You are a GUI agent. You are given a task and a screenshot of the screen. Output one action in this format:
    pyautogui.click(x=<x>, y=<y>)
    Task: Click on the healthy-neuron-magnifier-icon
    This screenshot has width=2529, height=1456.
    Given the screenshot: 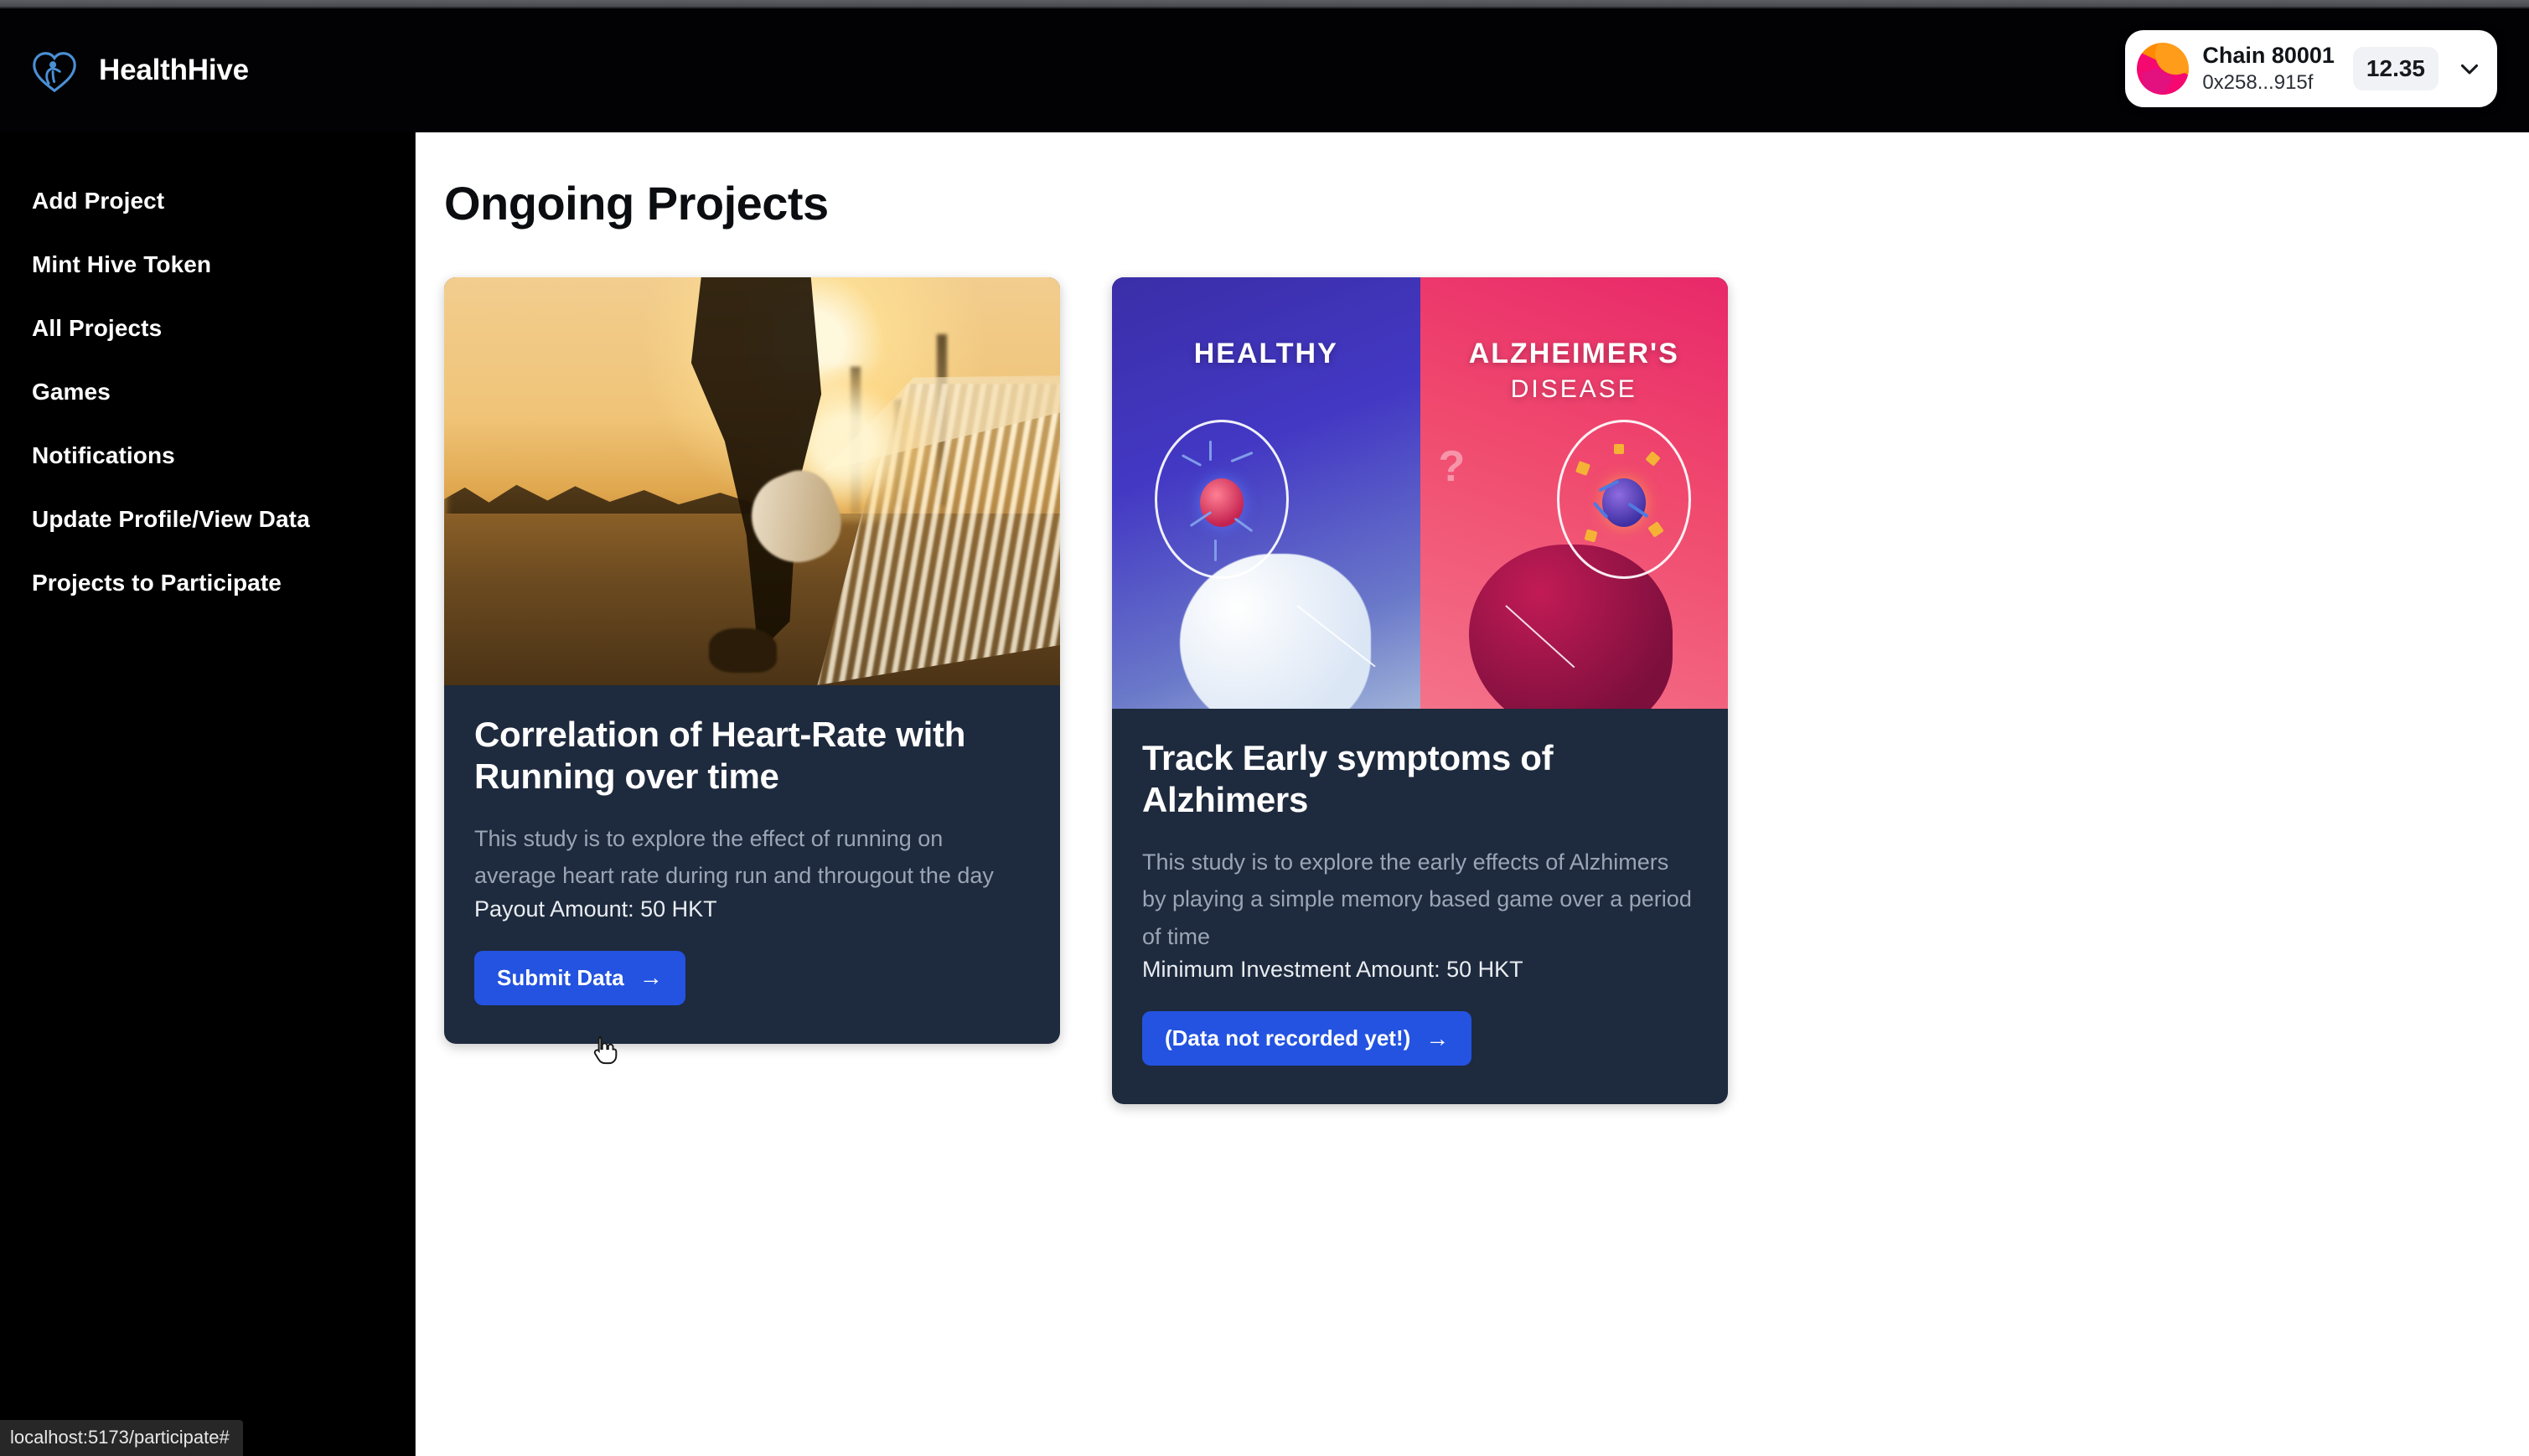 What is the action you would take?
    pyautogui.click(x=1222, y=499)
    